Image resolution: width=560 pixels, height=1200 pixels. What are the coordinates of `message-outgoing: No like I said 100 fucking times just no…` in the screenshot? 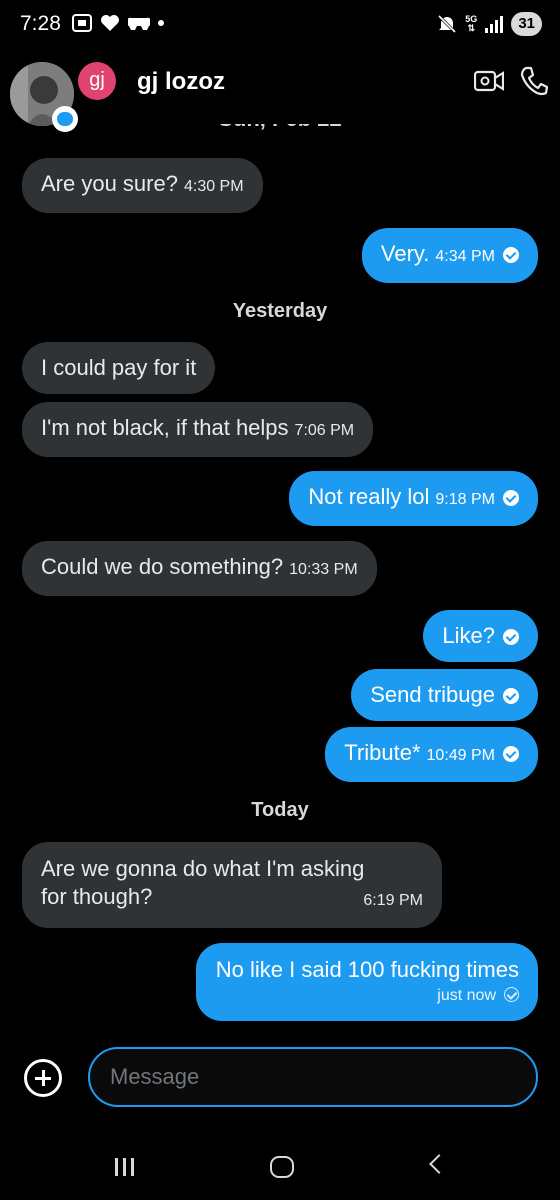 It's located at (366, 982).